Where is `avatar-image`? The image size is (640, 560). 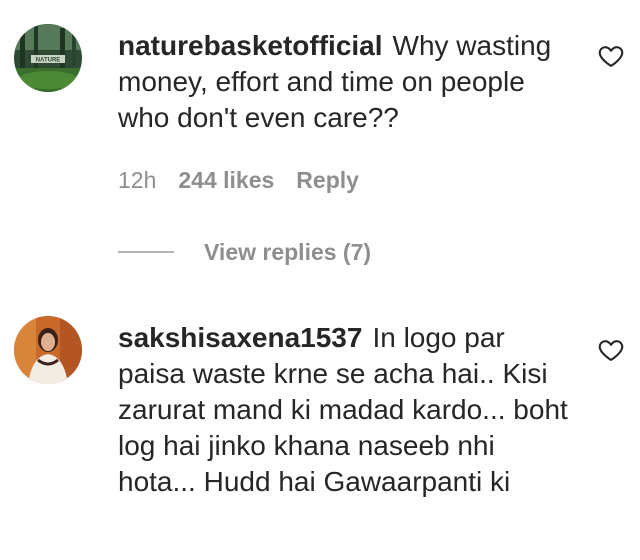
avatar-image is located at coordinates (48, 350).